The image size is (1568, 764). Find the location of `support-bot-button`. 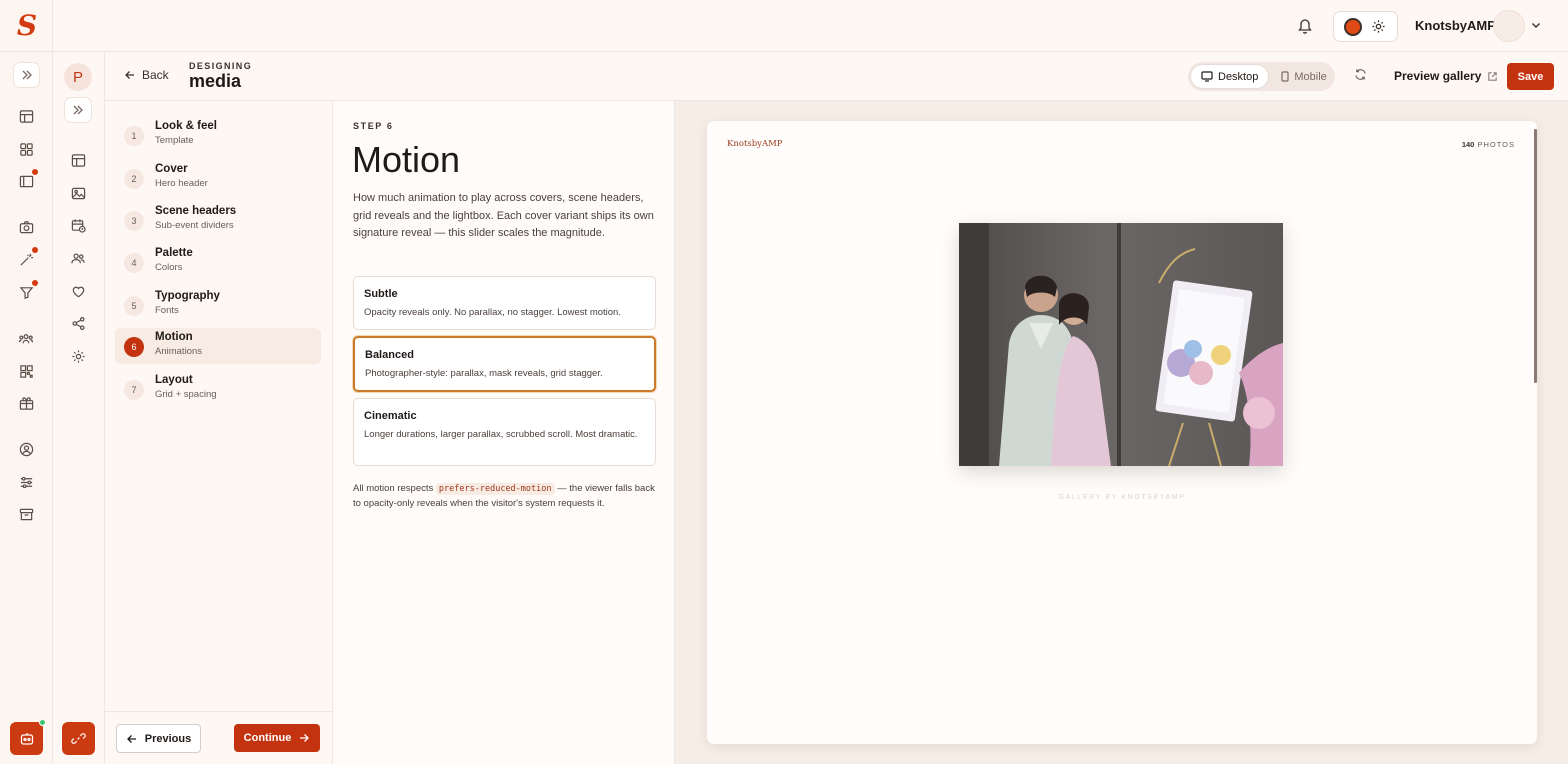

support-bot-button is located at coordinates (28, 737).